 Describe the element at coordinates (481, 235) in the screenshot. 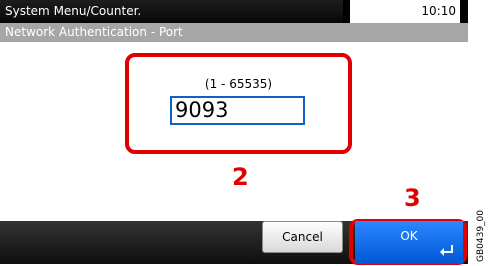

I see `figure-code: GB0439_00` at that location.